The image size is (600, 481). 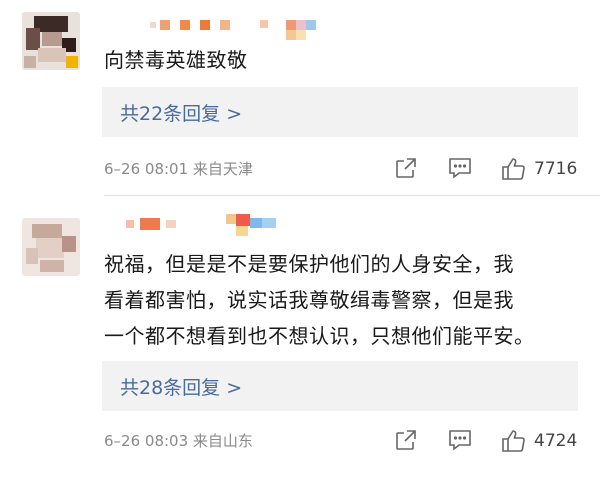 I want to click on view-replies-link: 共28条回复 >, so click(x=181, y=386).